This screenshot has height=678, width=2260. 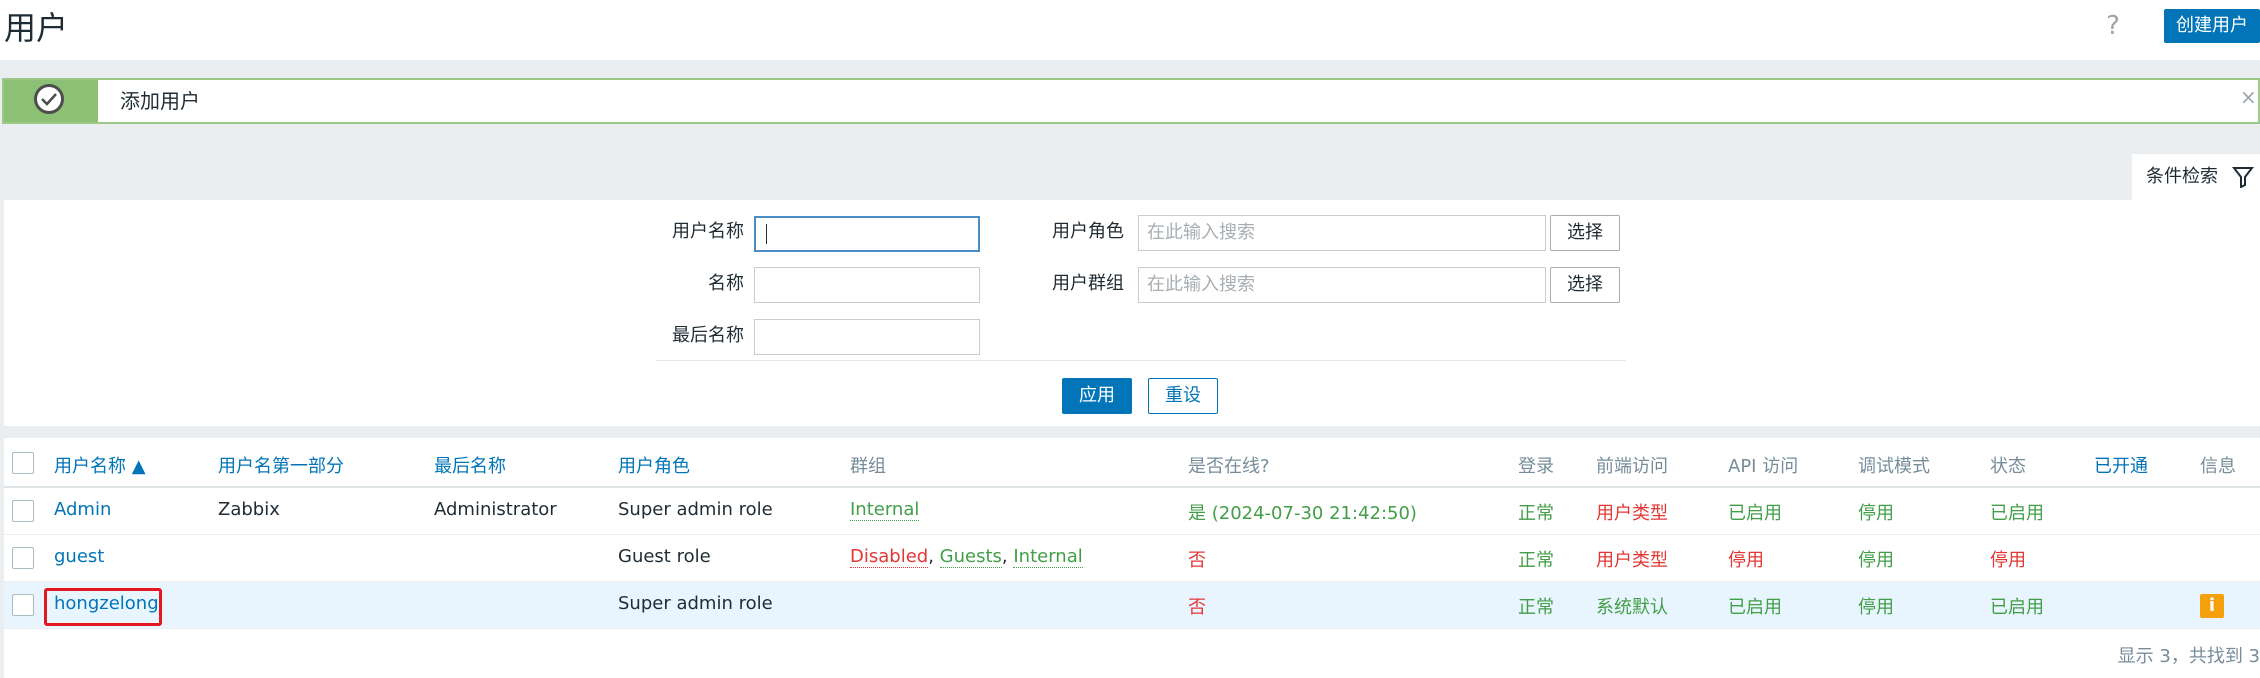 I want to click on create-user-button: 创建用户, so click(x=2212, y=26).